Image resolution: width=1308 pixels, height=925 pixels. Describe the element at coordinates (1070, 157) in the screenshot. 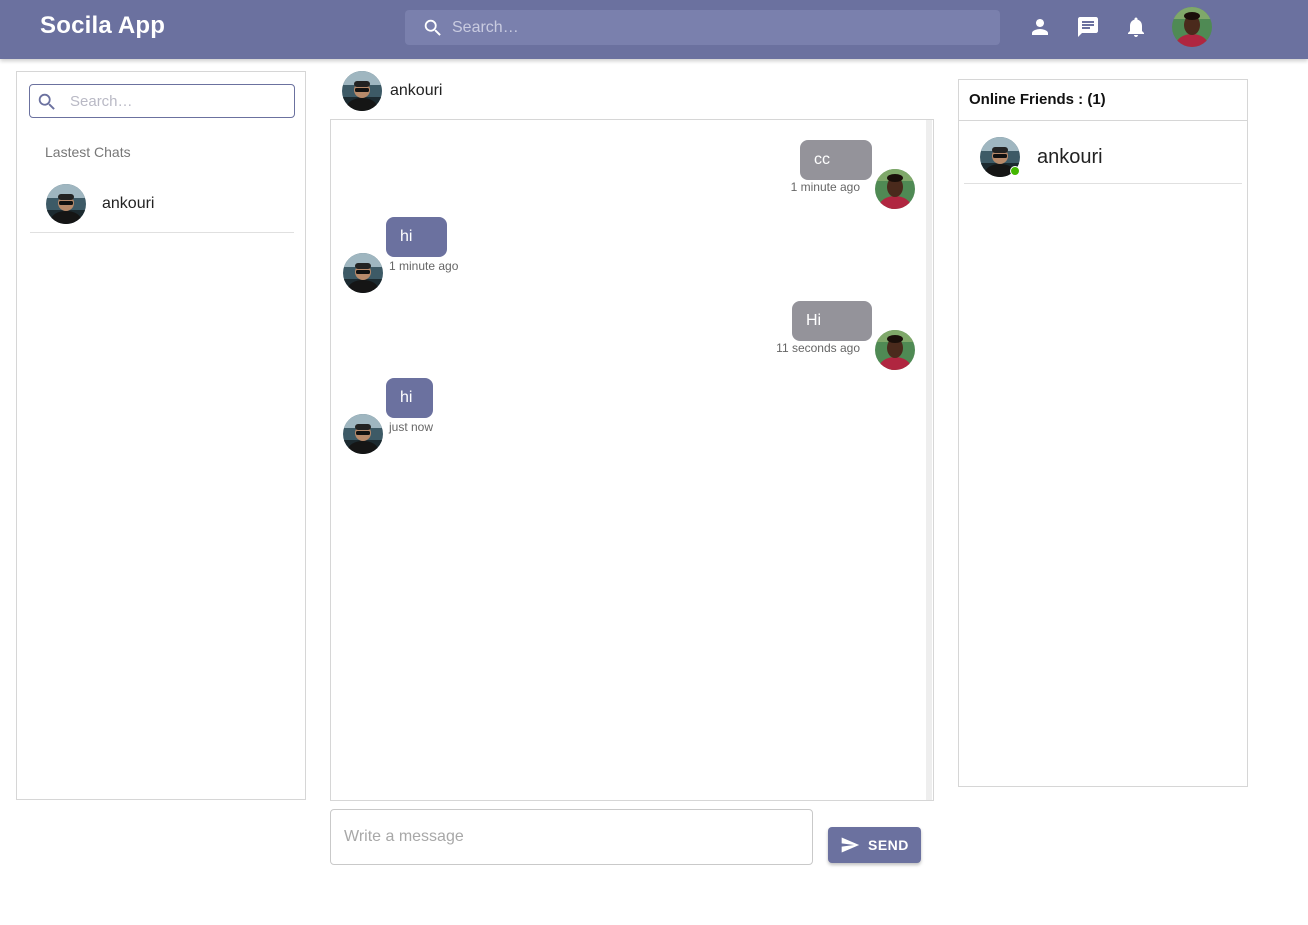

I see `online-friend-name: ankouri` at that location.